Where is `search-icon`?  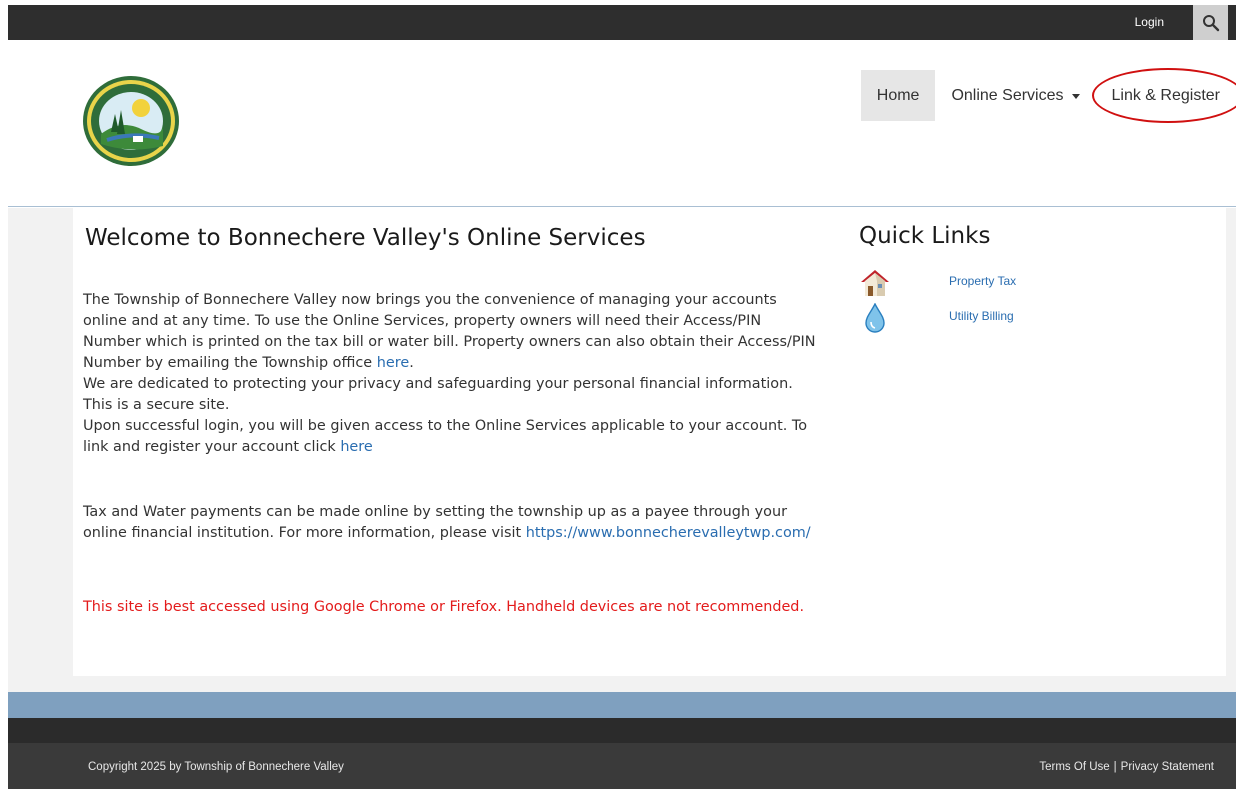 search-icon is located at coordinates (1210, 22).